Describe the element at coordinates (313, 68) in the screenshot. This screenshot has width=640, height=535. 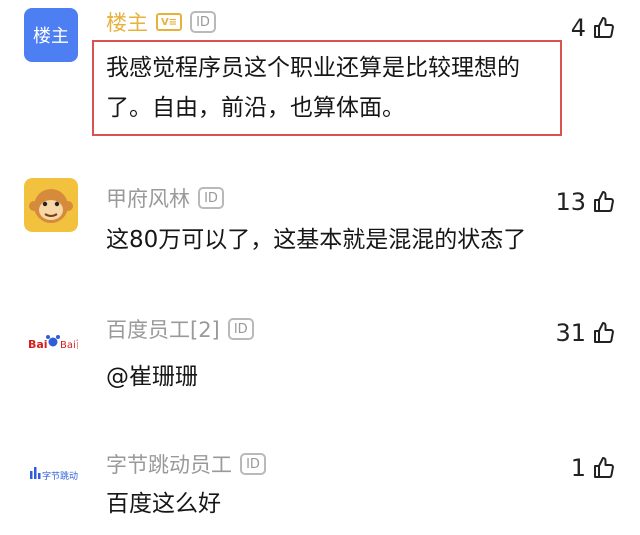
I see `comment-line: 我感觉程序员这个职业还算是比较理想的` at that location.